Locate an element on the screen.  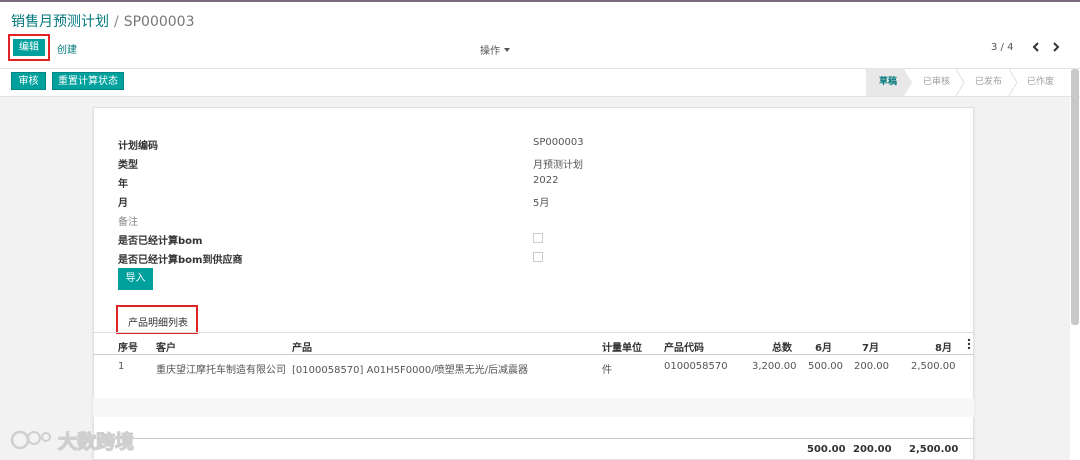
stage-draft: 草稿 is located at coordinates (888, 82).